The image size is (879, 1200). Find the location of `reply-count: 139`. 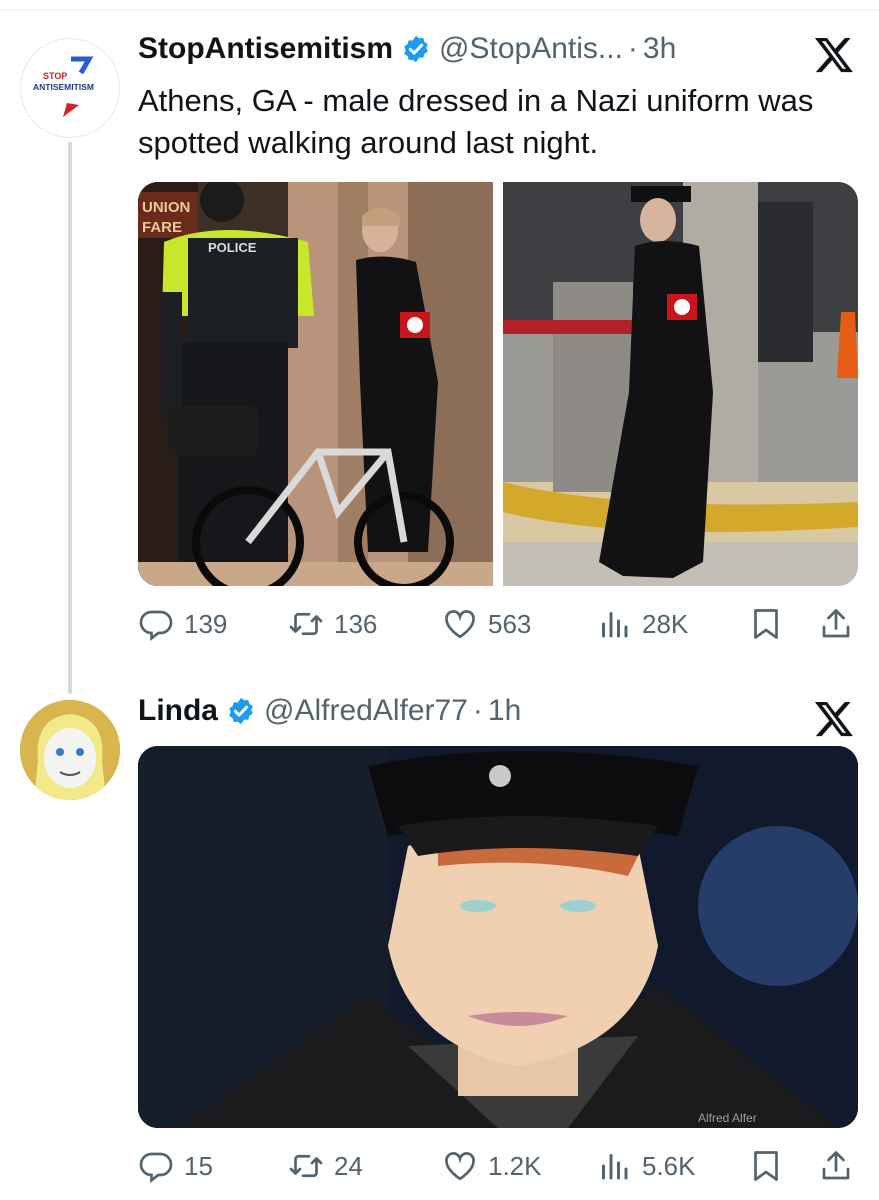

reply-count: 139 is located at coordinates (206, 623).